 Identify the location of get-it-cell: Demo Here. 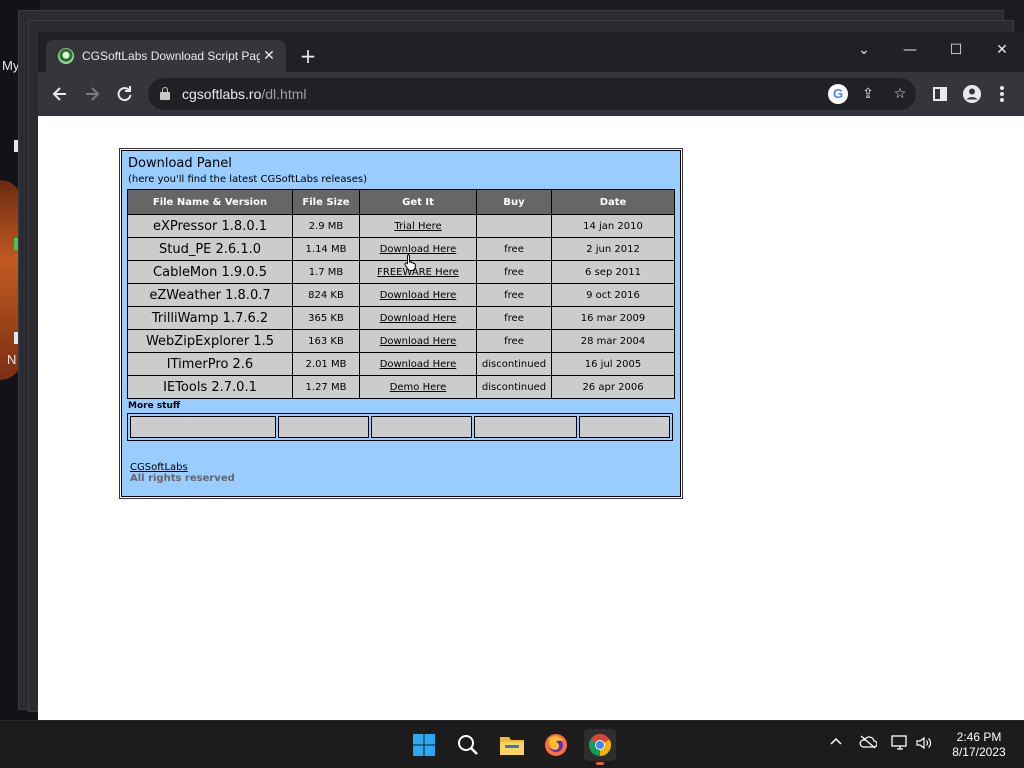
(418, 387).